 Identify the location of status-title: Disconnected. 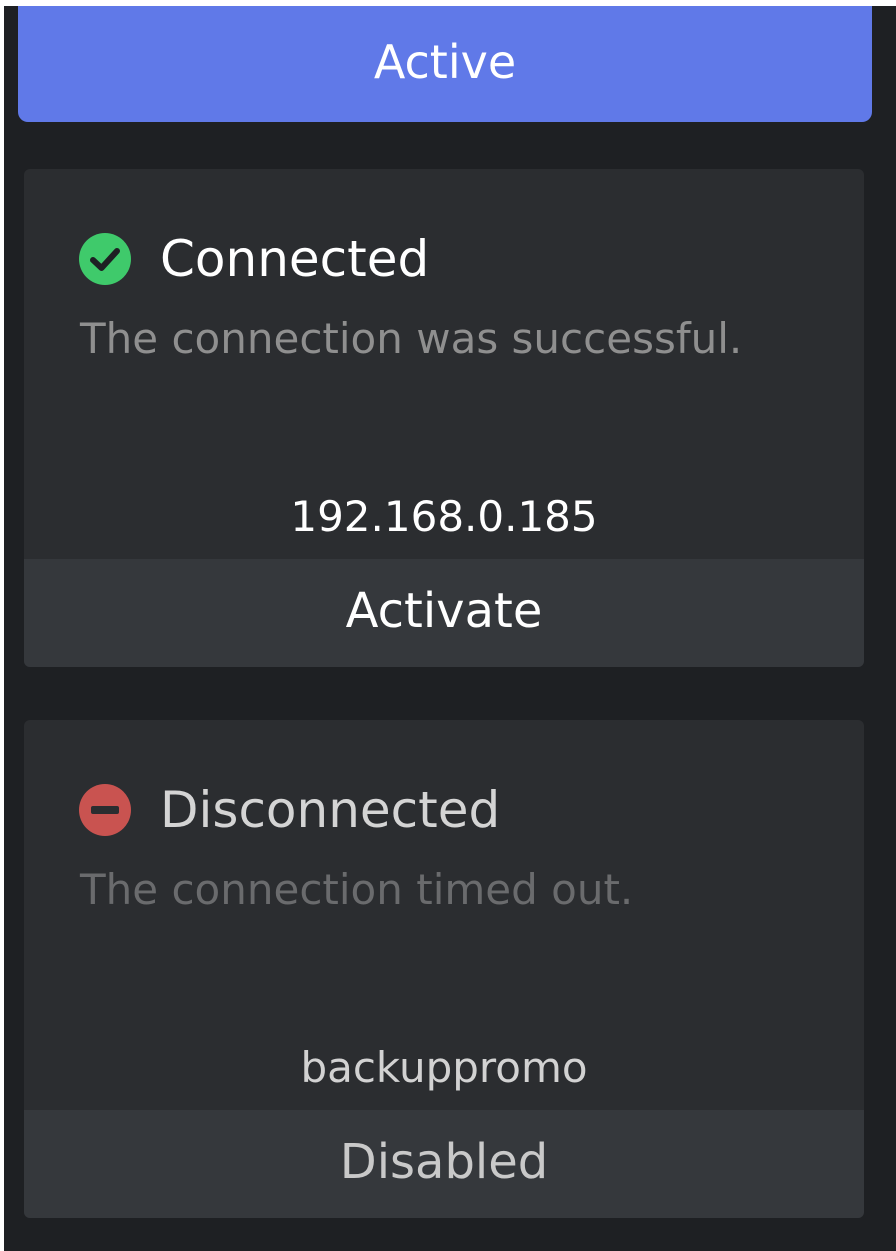
(330, 810).